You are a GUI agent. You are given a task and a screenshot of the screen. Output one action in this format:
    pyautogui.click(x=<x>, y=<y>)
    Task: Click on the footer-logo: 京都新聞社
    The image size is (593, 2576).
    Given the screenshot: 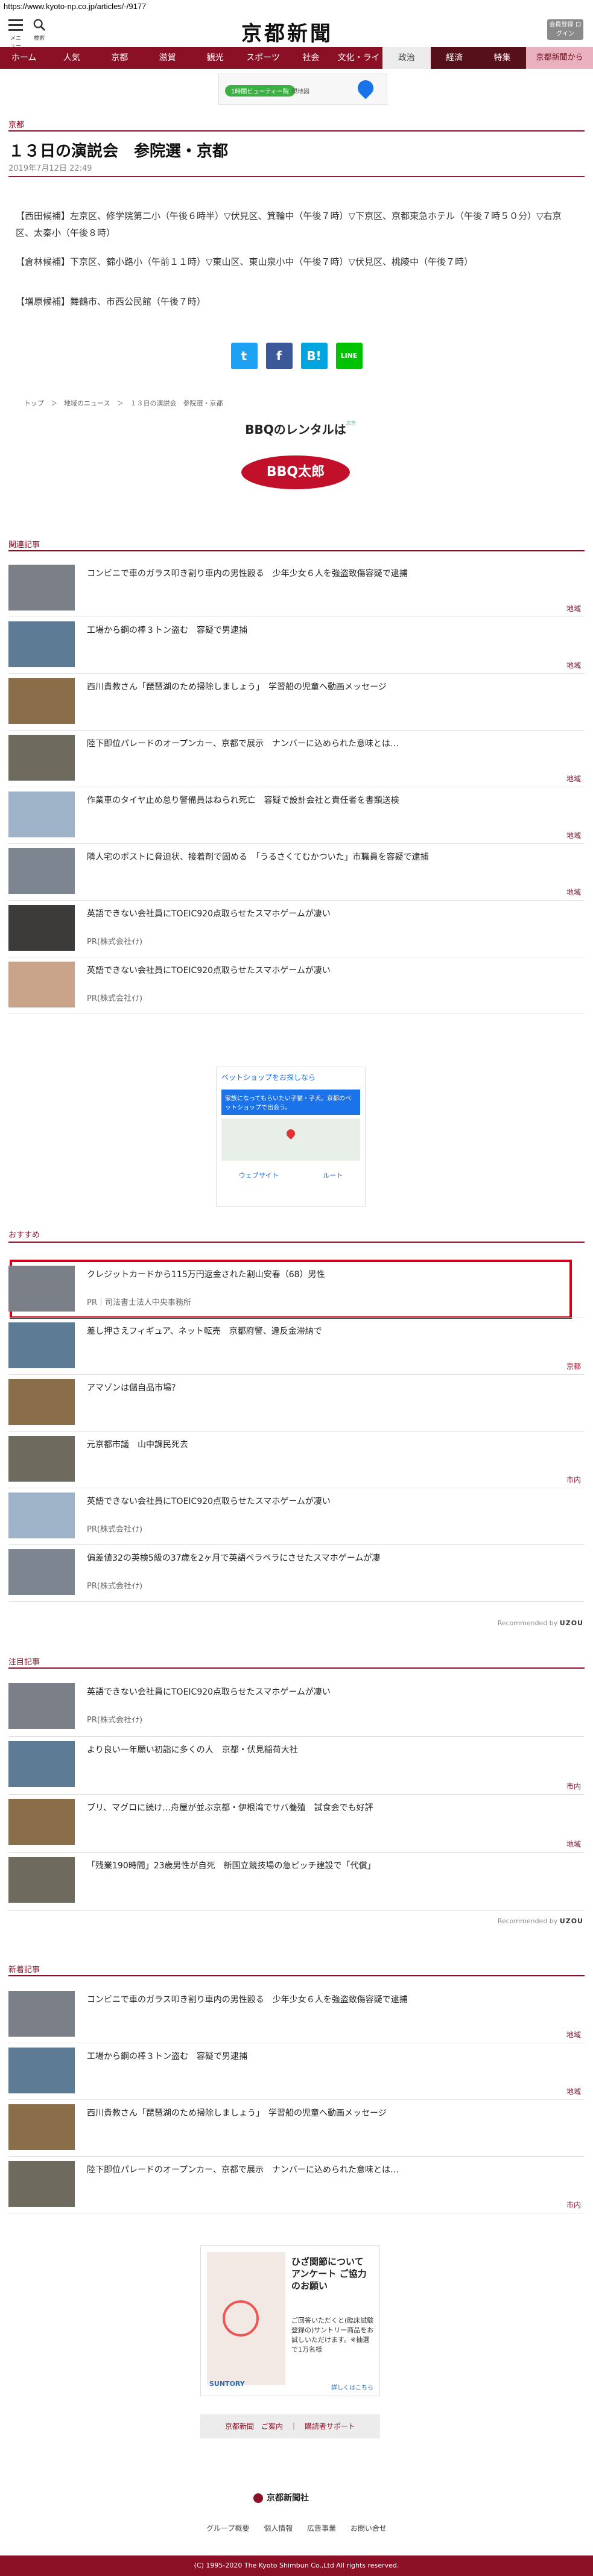 What is the action you would take?
    pyautogui.click(x=281, y=2498)
    